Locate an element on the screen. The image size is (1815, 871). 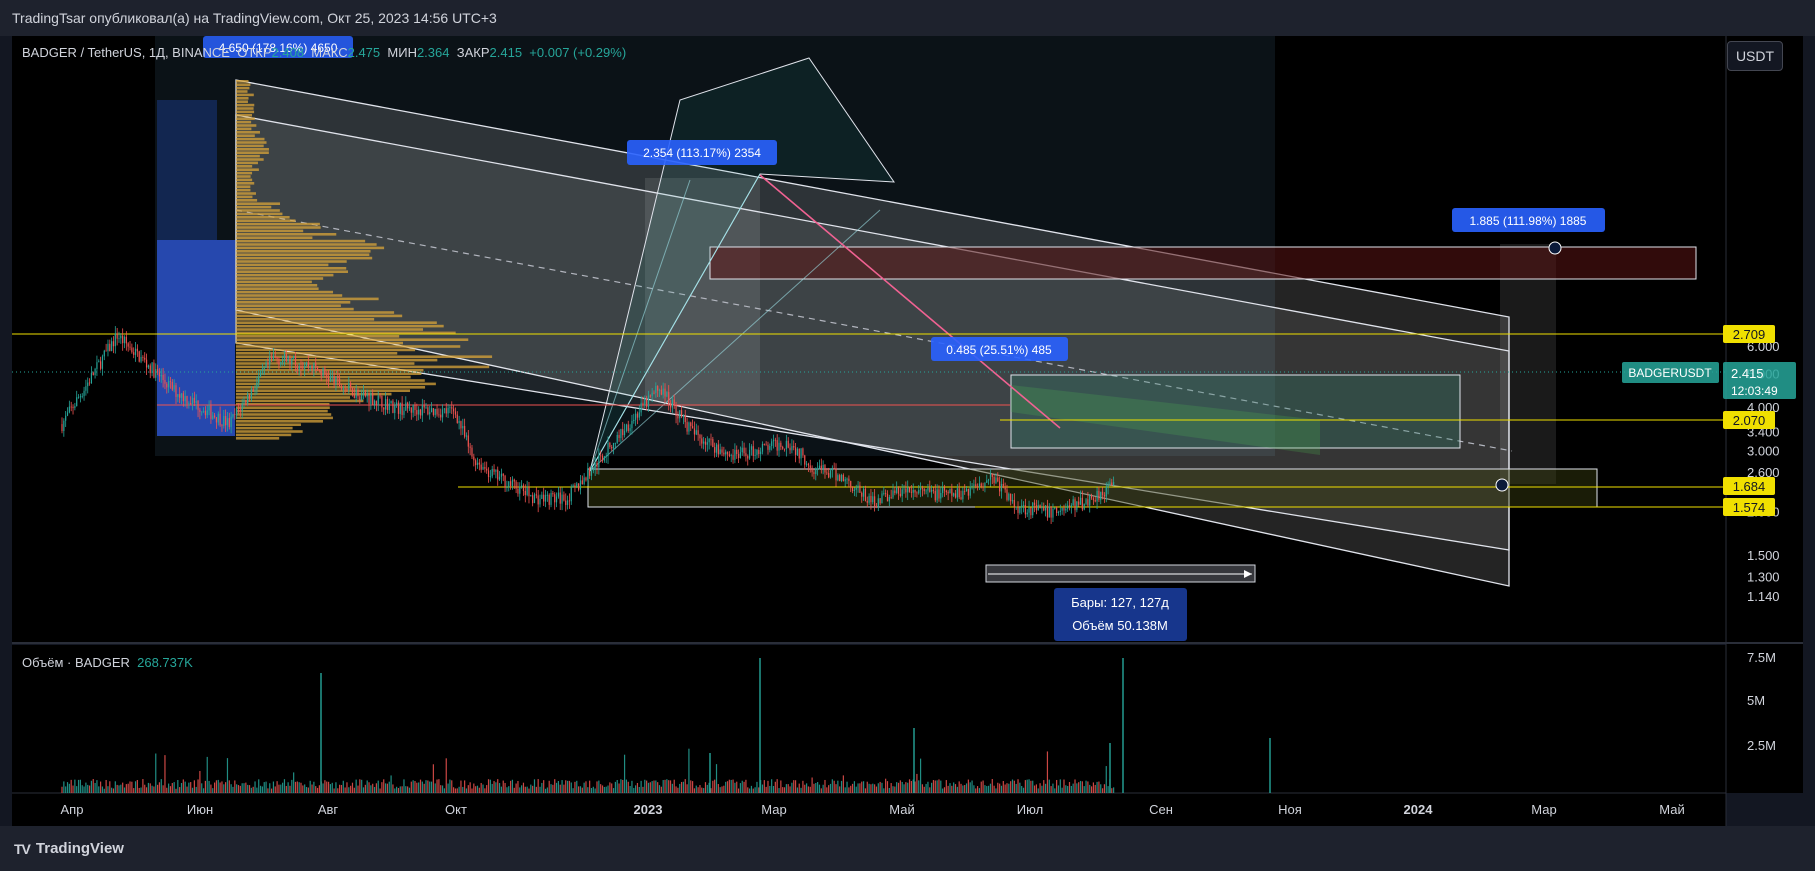
measure-label-3: 0.485 (25.51%) 485 is located at coordinates (999, 349).